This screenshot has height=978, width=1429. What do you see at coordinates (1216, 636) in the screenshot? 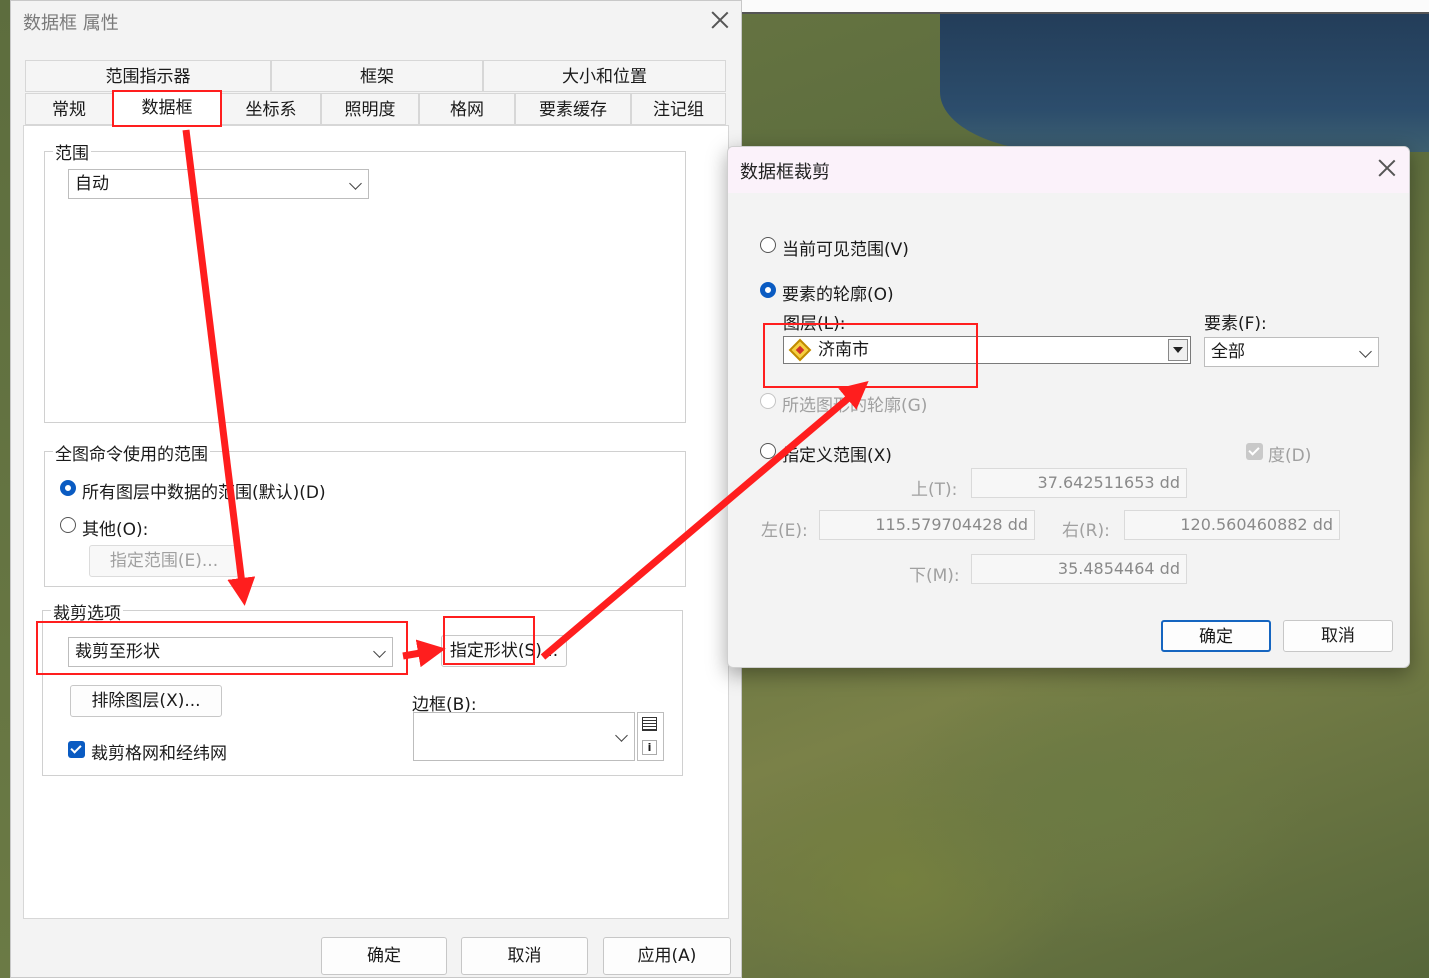
I see `clip-ok-button: 确定` at bounding box center [1216, 636].